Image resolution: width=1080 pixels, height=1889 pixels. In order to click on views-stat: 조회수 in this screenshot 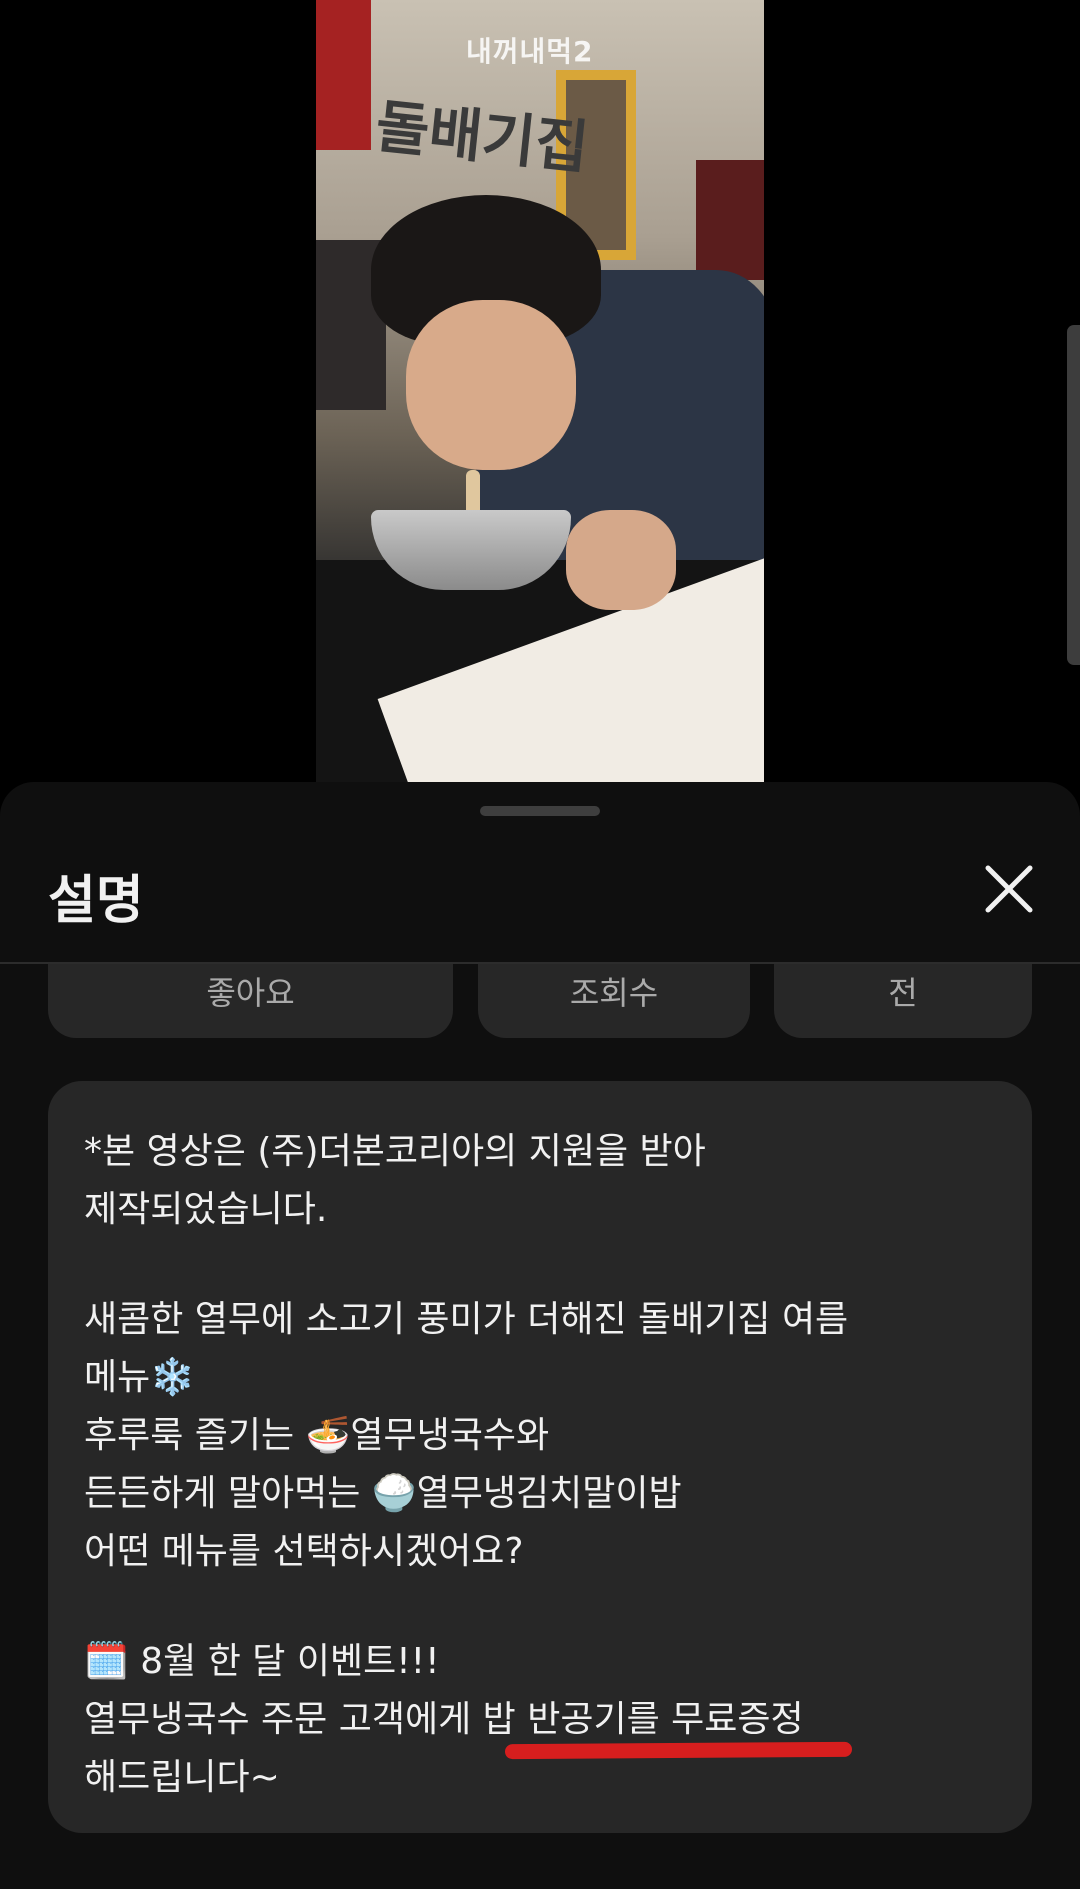, I will do `click(614, 1001)`.